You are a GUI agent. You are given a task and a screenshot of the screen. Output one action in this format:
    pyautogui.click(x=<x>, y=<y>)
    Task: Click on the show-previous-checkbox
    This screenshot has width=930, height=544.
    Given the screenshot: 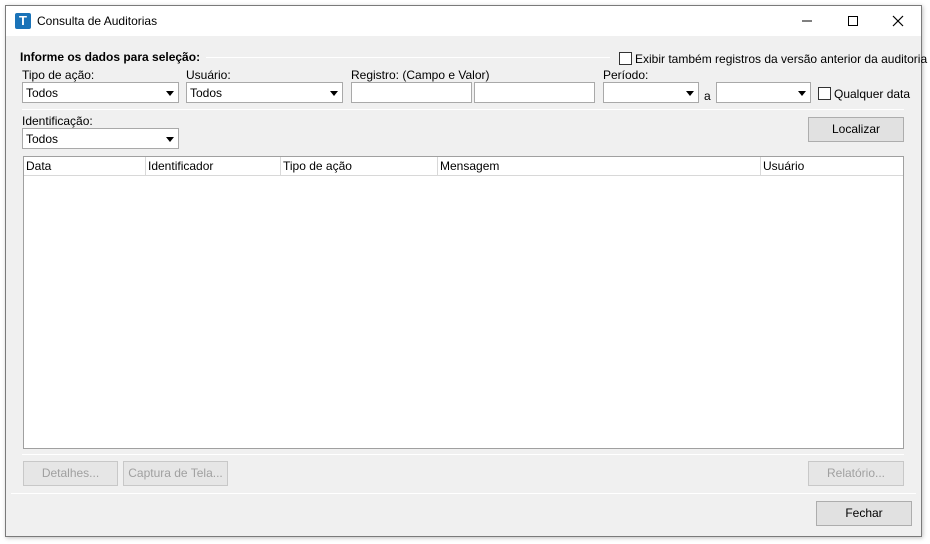 What is the action you would take?
    pyautogui.click(x=625, y=58)
    